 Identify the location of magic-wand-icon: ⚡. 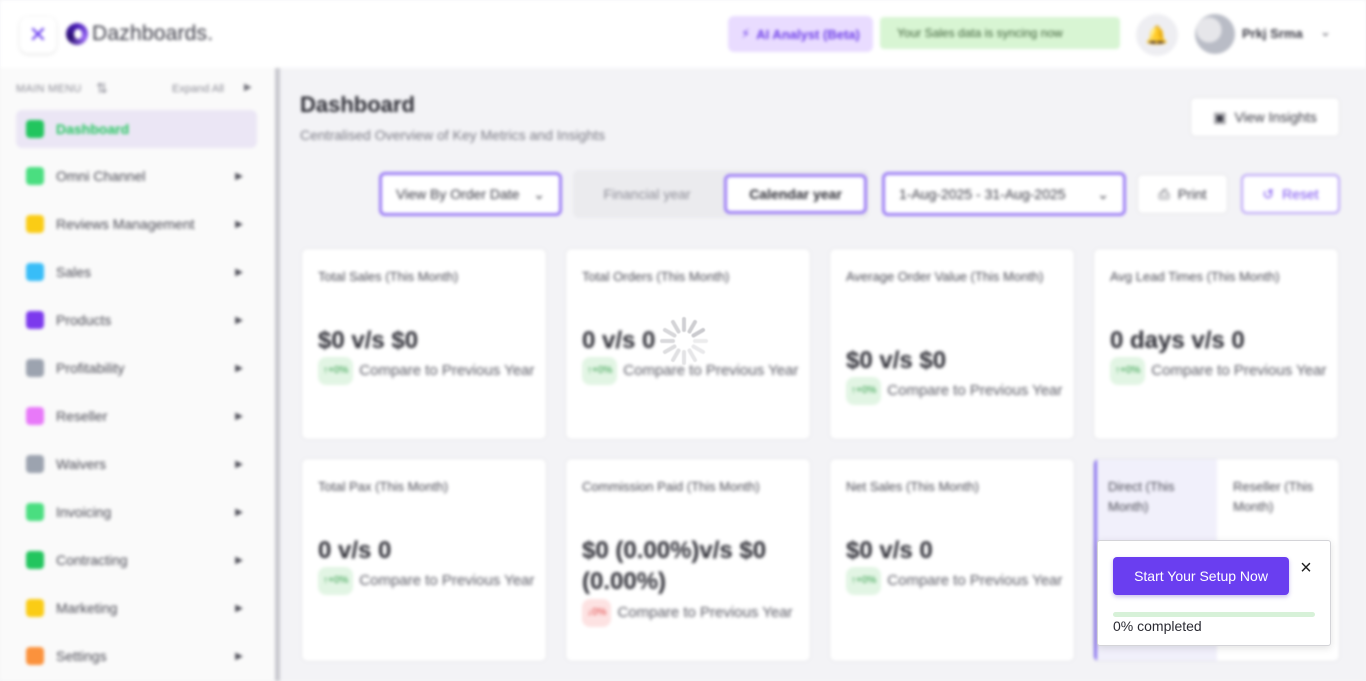
(746, 33).